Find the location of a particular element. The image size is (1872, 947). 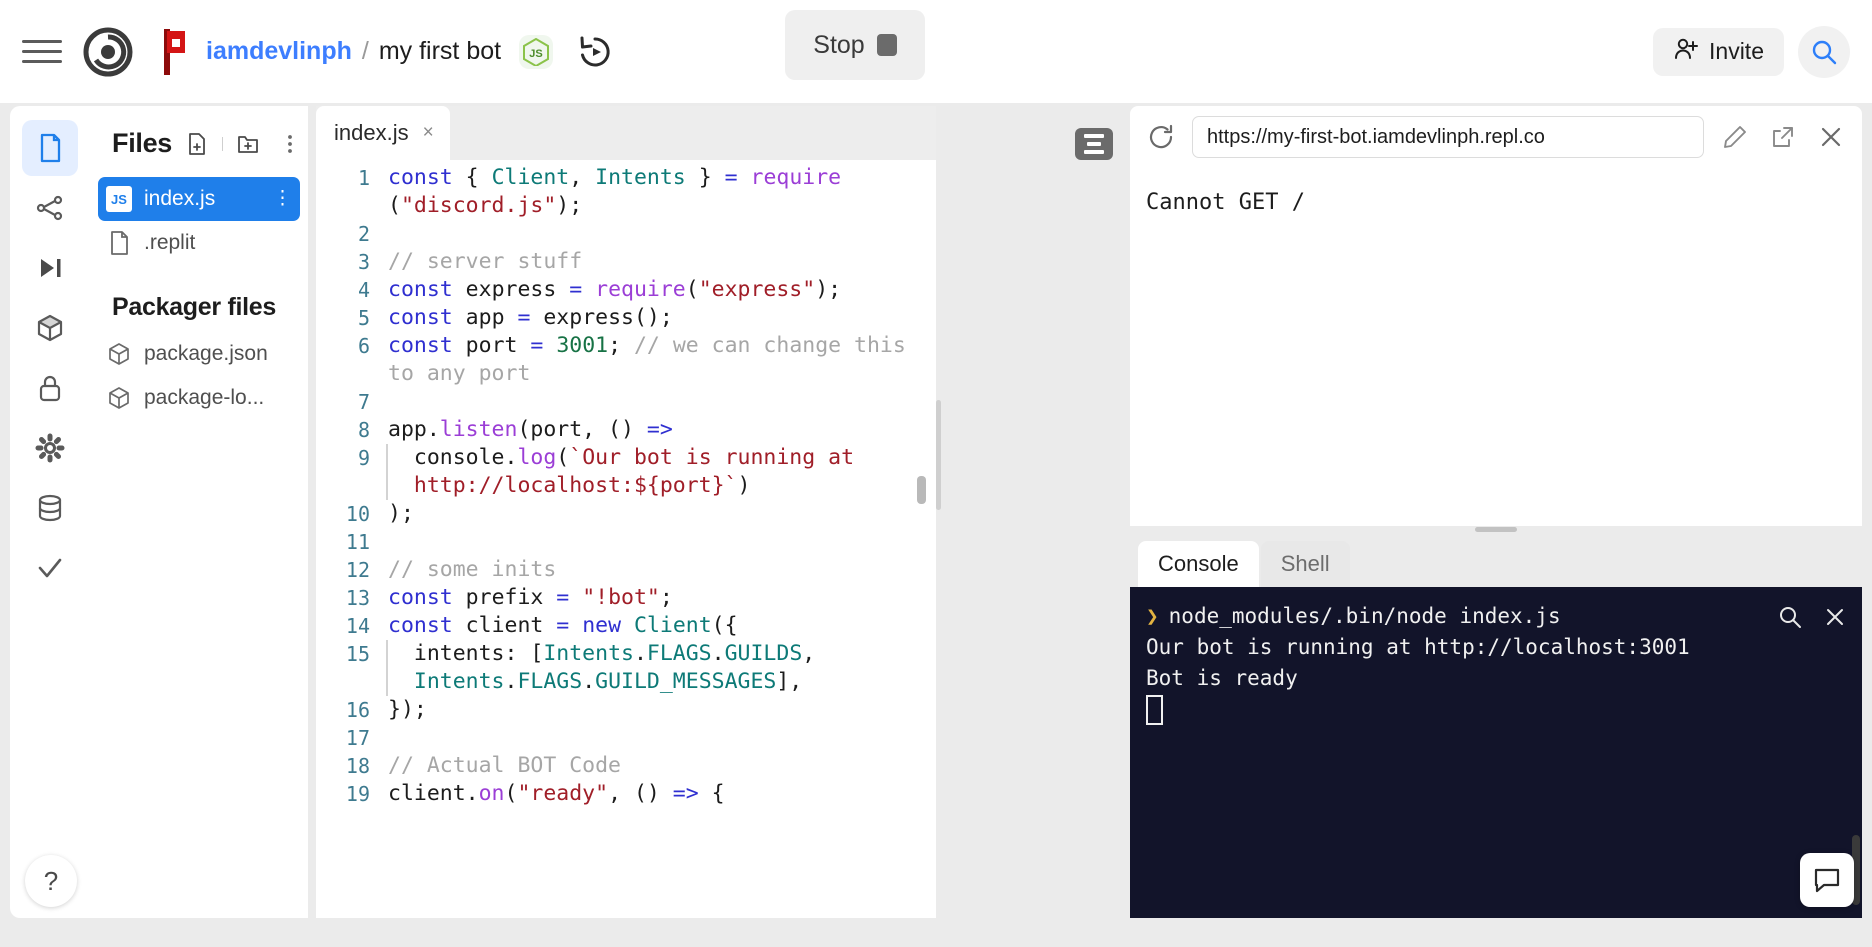

file-item-package-json: package.json is located at coordinates (199, 354).